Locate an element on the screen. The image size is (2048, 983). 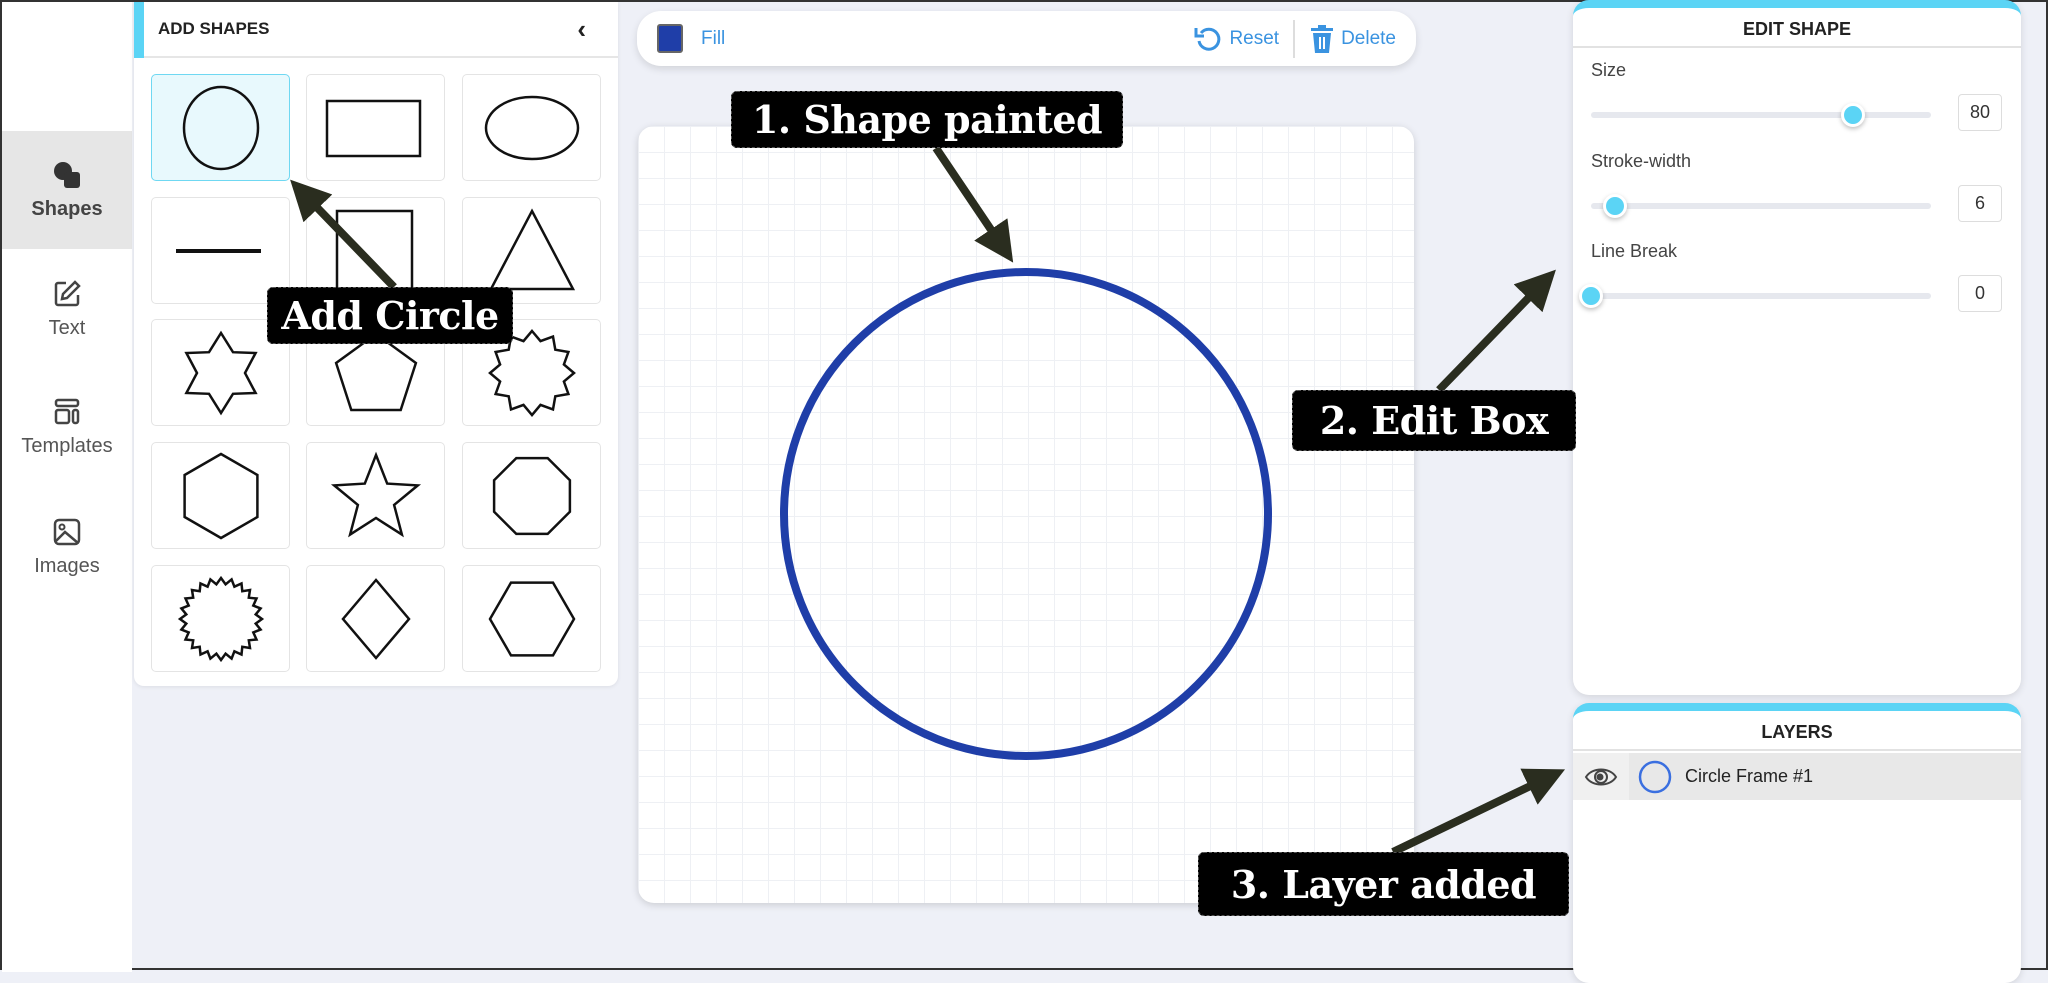
reset-label: Reset is located at coordinates (1254, 38).